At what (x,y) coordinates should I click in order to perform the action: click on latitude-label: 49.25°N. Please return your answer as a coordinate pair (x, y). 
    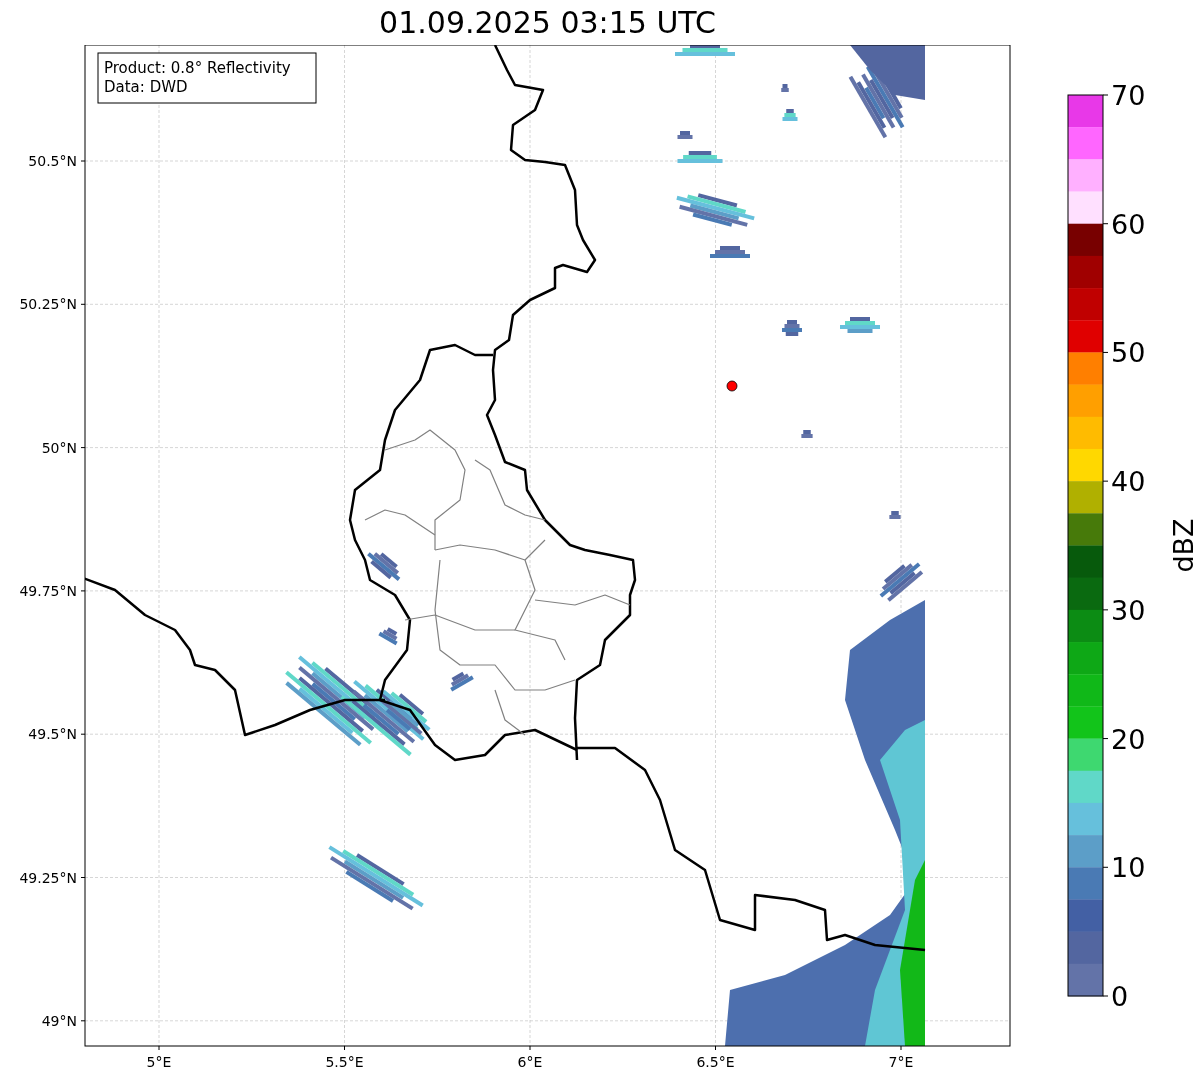
    Looking at the image, I should click on (48, 877).